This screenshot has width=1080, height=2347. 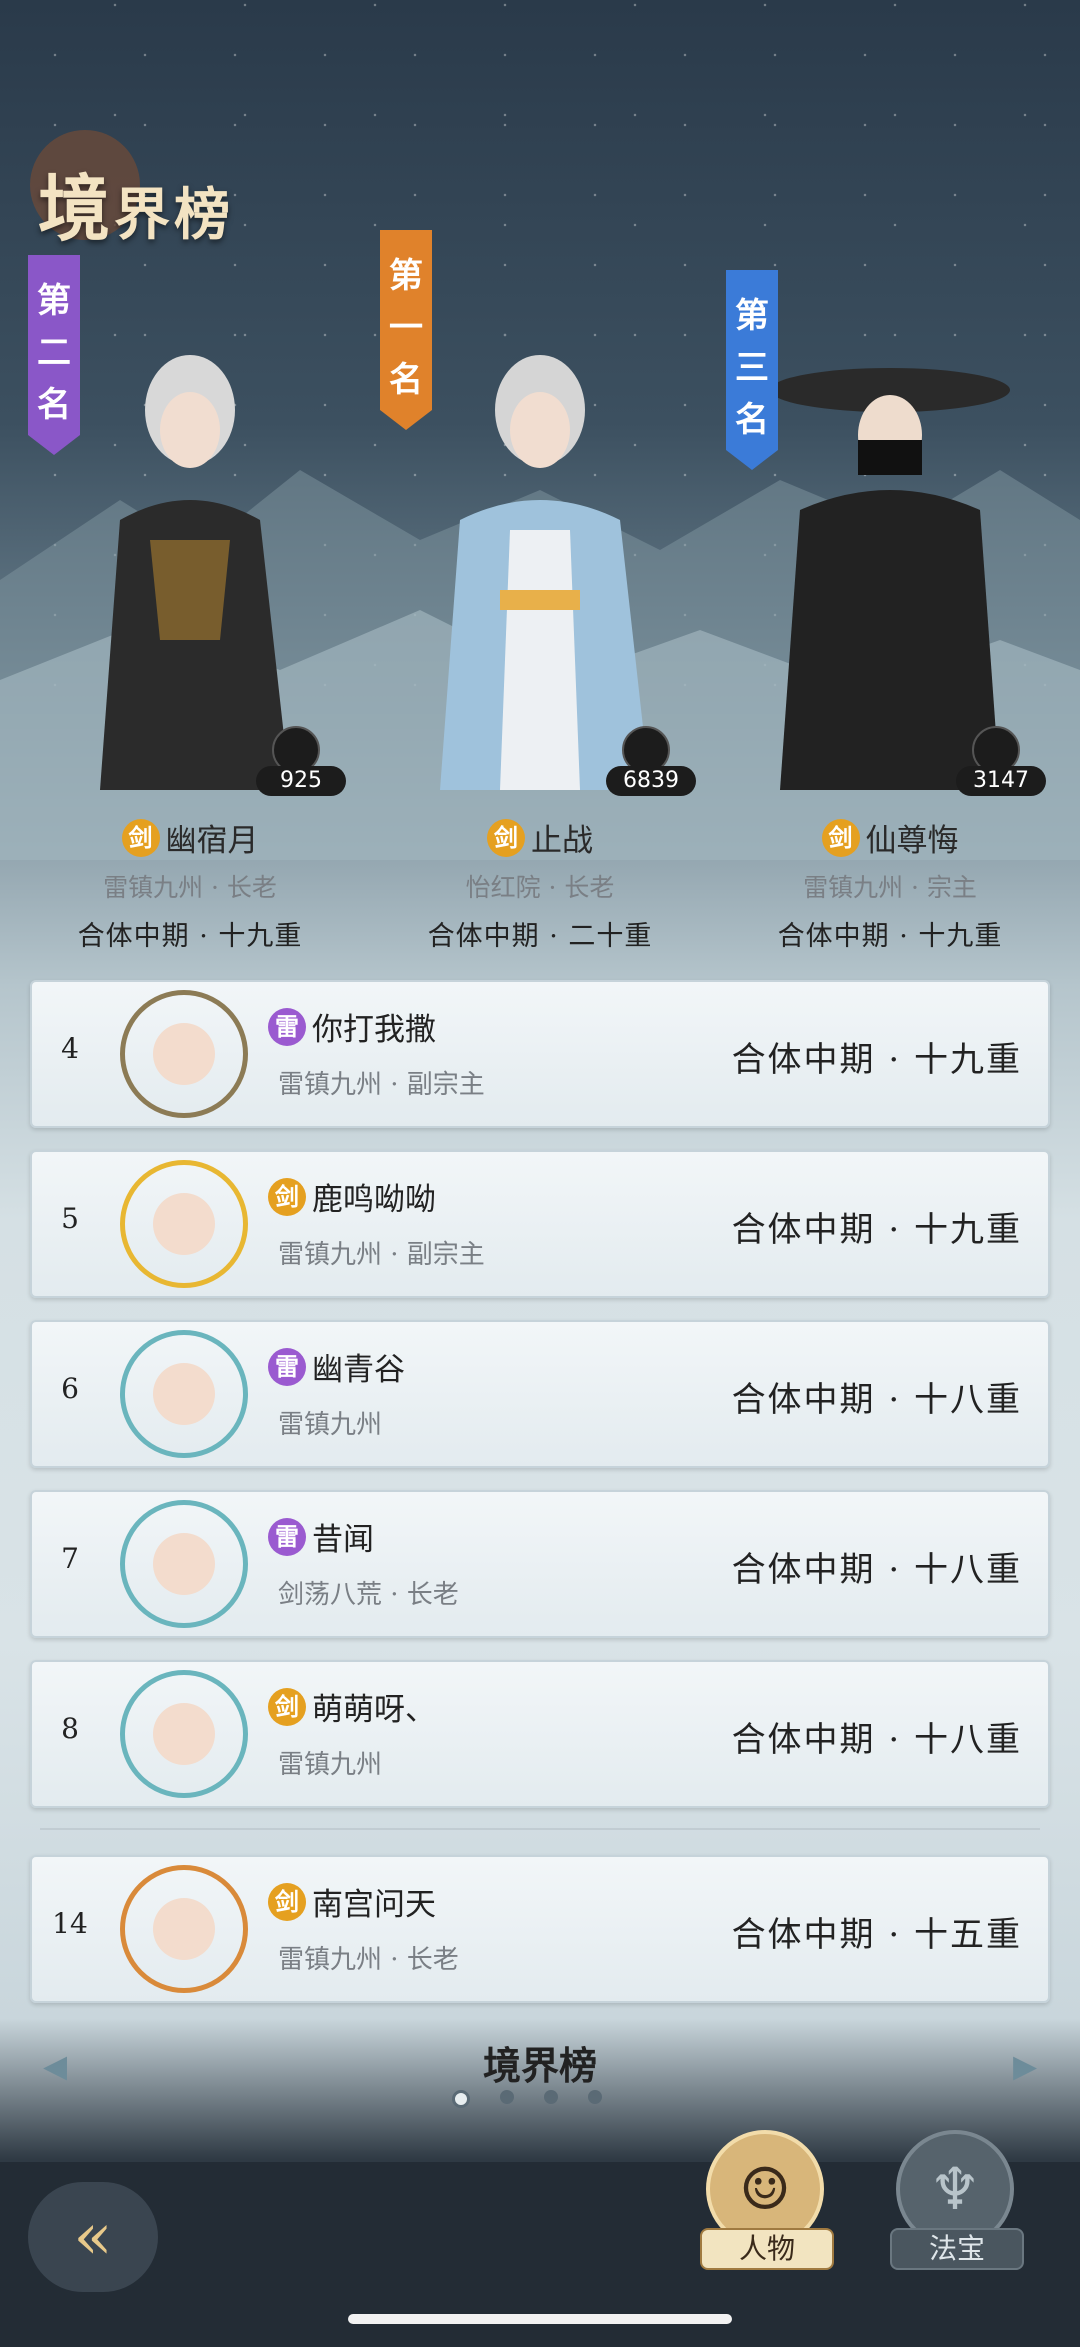 I want to click on player-name: 昔闻, so click(x=343, y=1540).